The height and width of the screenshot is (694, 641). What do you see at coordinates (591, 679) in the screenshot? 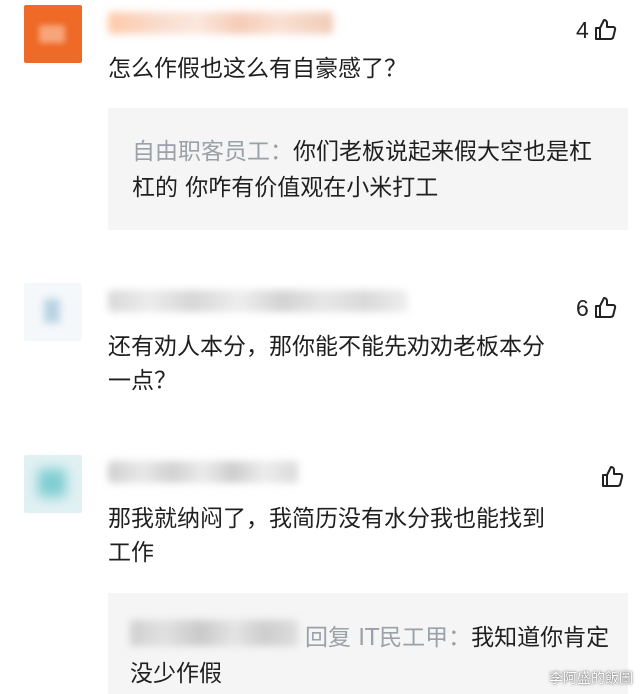
I see `watermark: 李阿盛的飯圖` at bounding box center [591, 679].